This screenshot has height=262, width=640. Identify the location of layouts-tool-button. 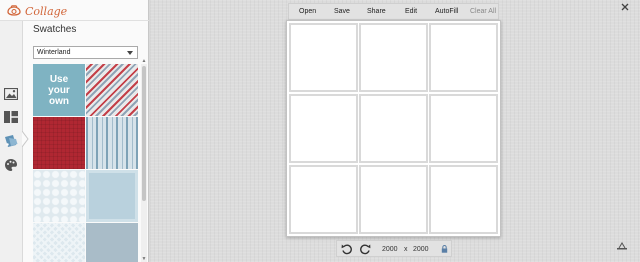
(11, 117).